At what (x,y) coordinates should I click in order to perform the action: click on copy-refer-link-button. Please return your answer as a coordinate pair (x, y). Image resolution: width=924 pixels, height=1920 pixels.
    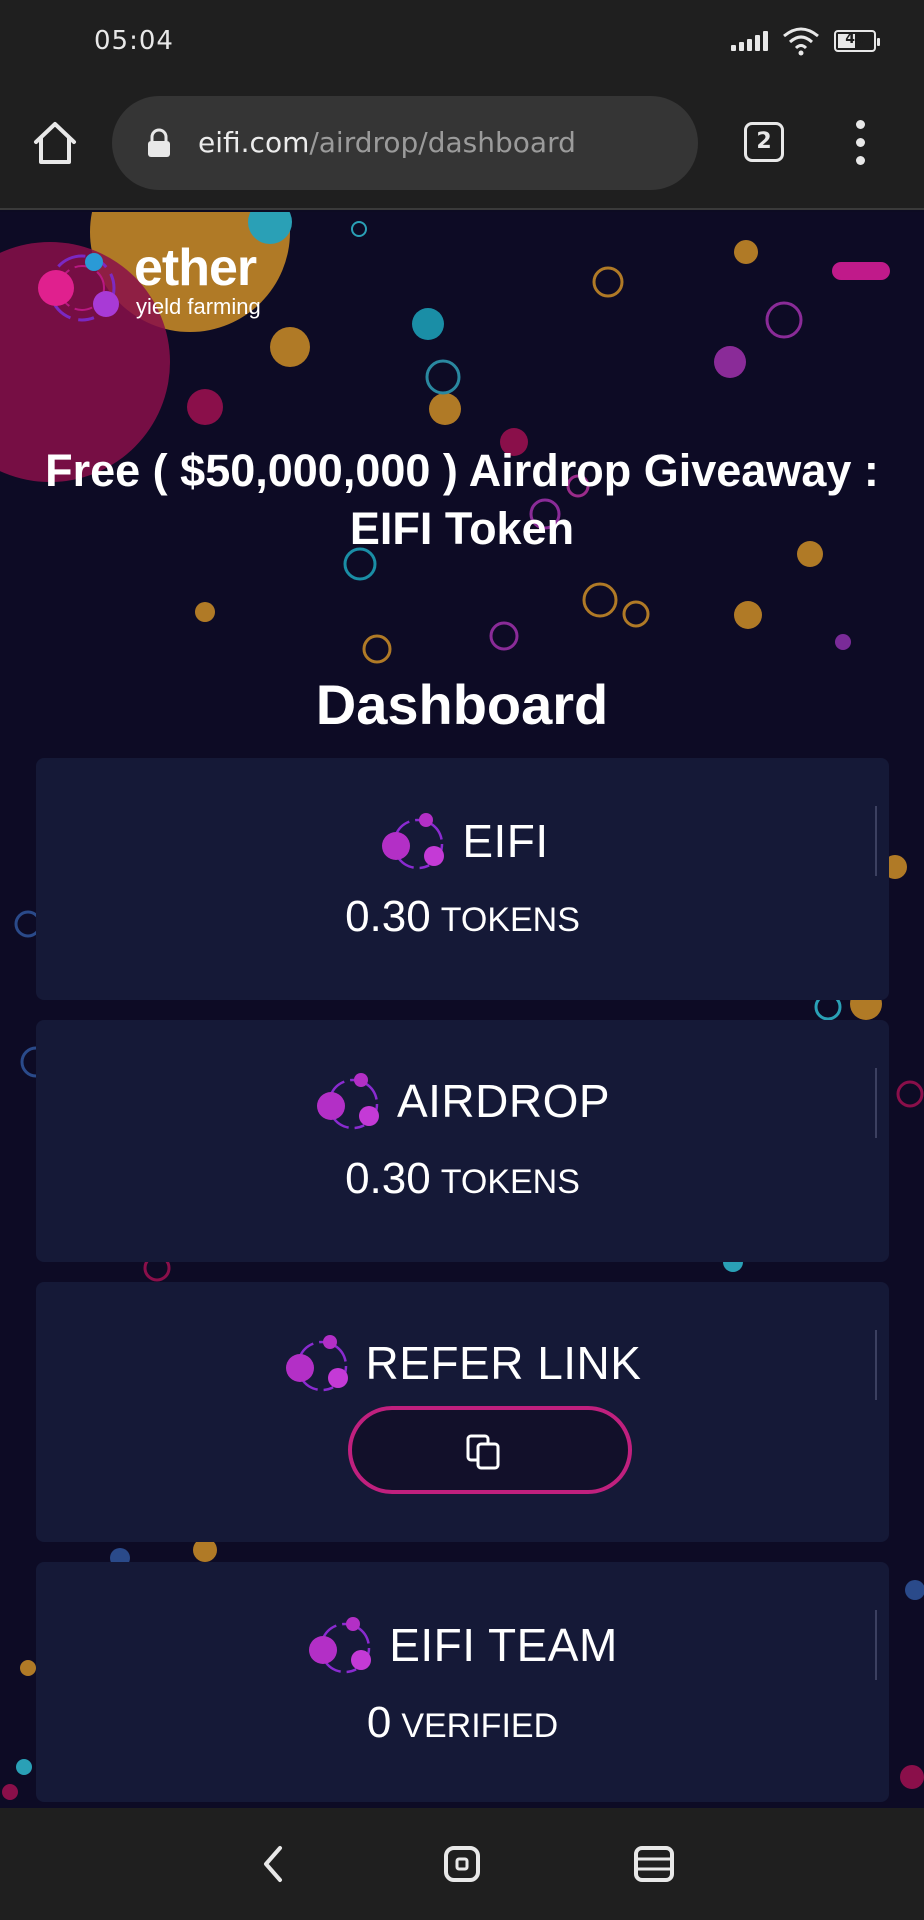
    Looking at the image, I should click on (490, 1450).